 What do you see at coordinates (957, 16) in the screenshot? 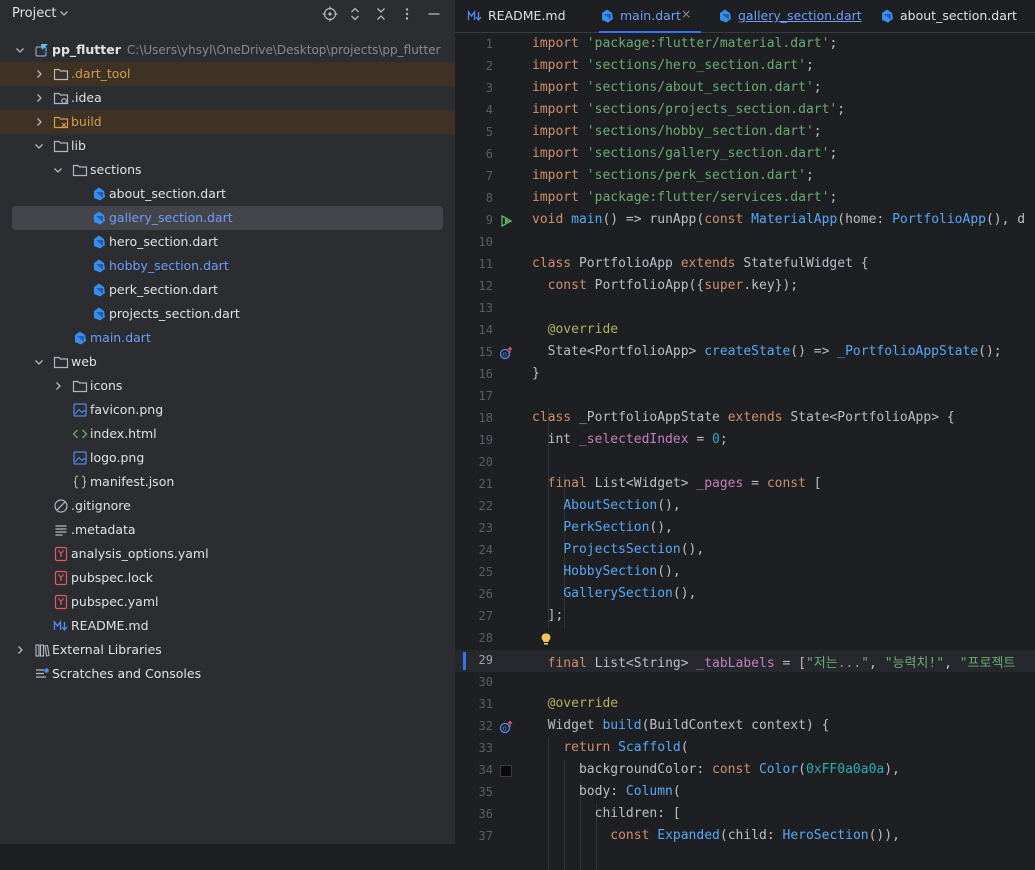
I see `editor-tab: about_section.dart` at bounding box center [957, 16].